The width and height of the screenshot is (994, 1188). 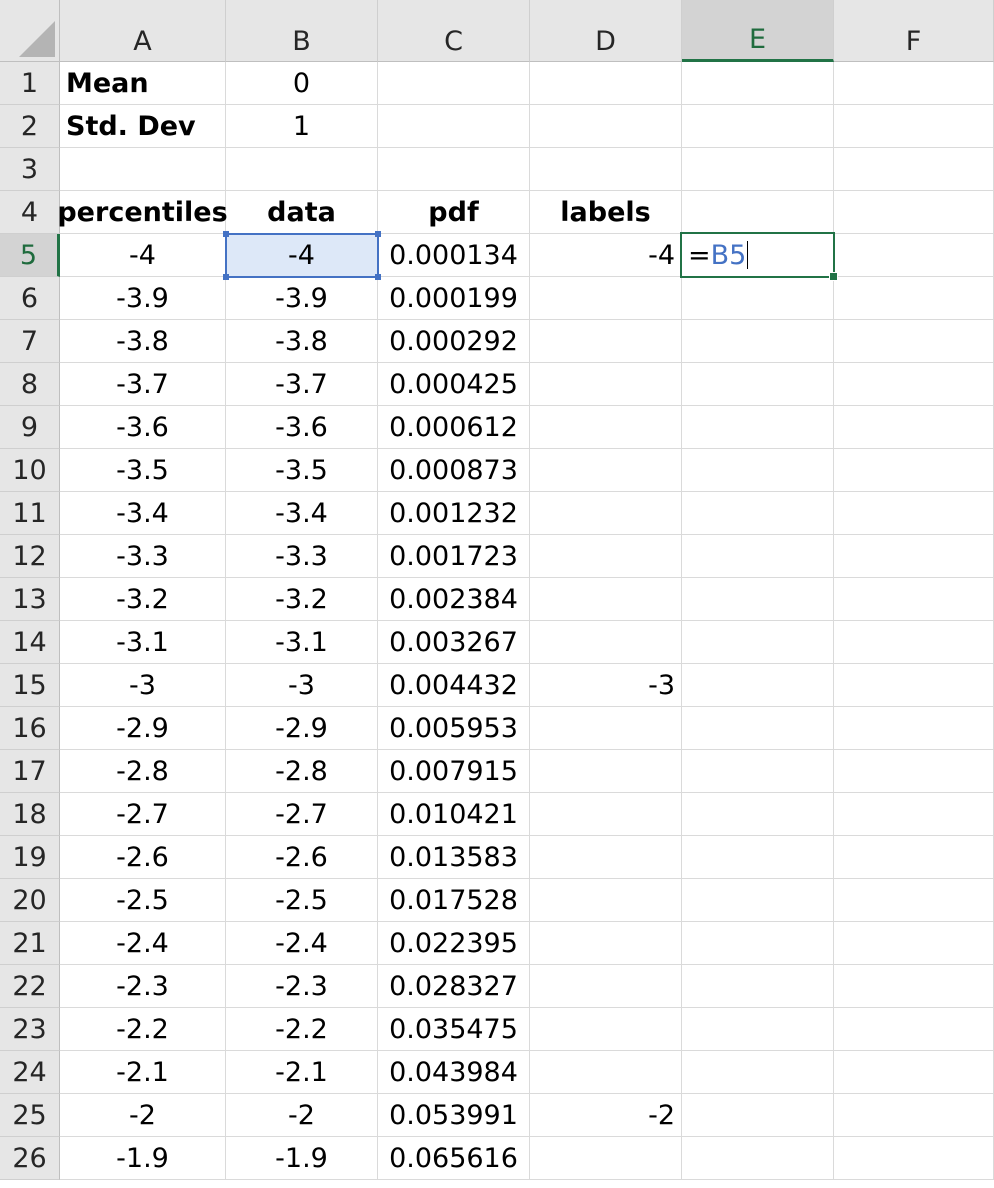 I want to click on cell-d1-bg, so click(x=606, y=83).